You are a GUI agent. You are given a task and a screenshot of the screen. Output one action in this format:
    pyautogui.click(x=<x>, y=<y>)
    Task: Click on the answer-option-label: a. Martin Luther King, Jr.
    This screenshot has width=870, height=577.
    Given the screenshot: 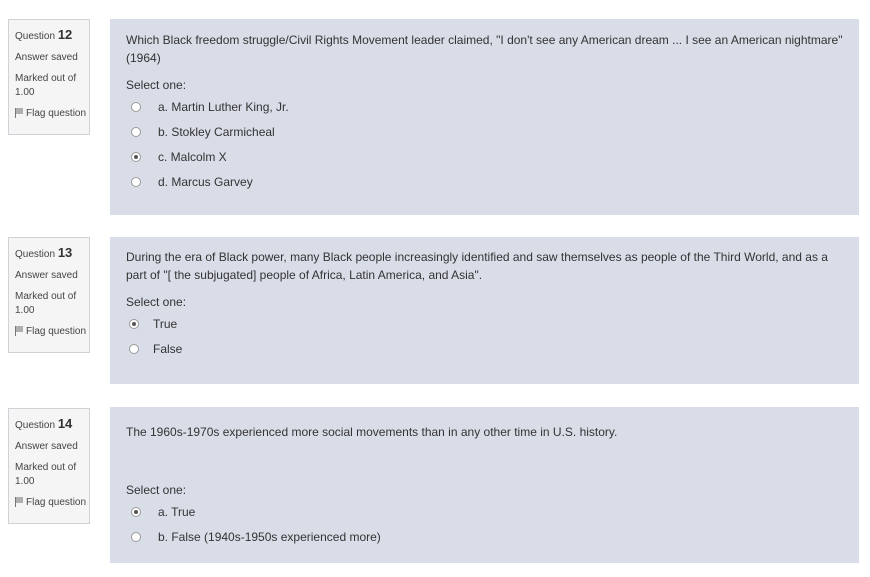 What is the action you would take?
    pyautogui.click(x=223, y=107)
    